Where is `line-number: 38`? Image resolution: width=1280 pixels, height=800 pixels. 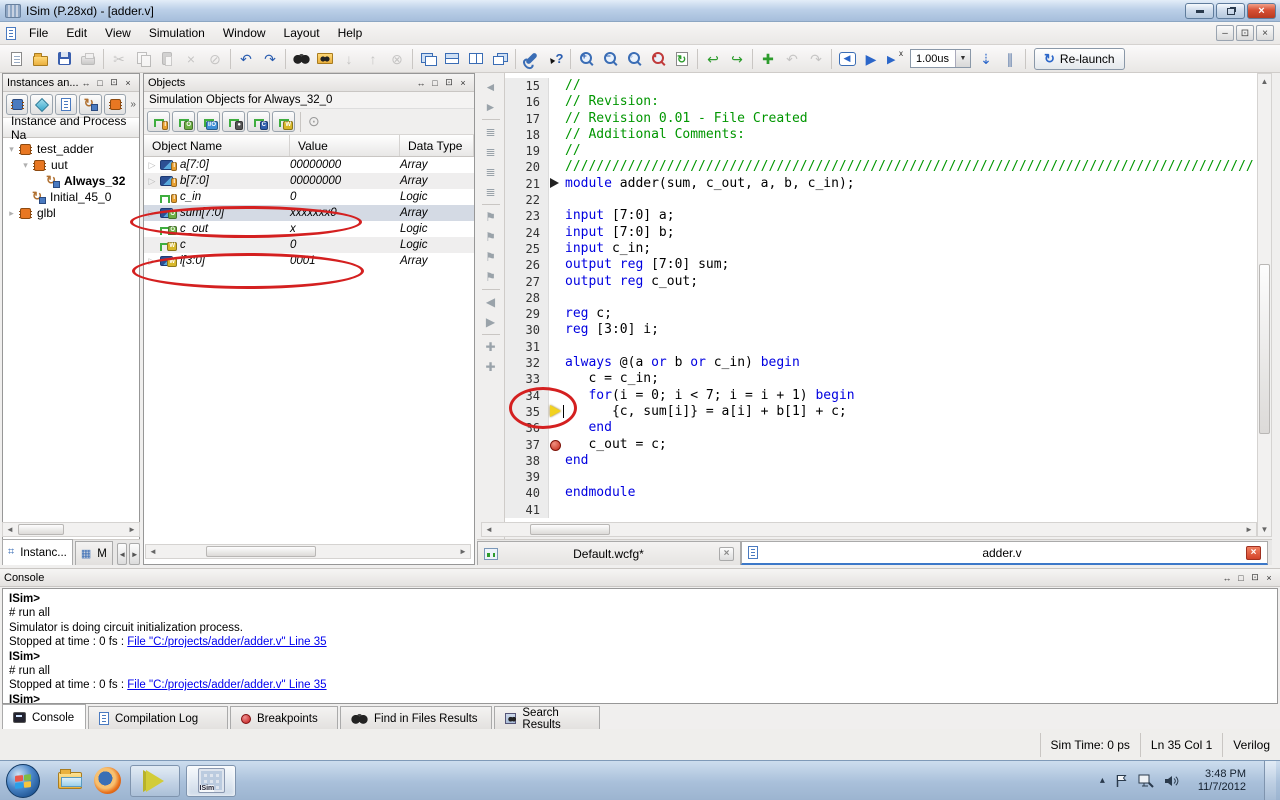
line-number: 38 is located at coordinates (527, 461).